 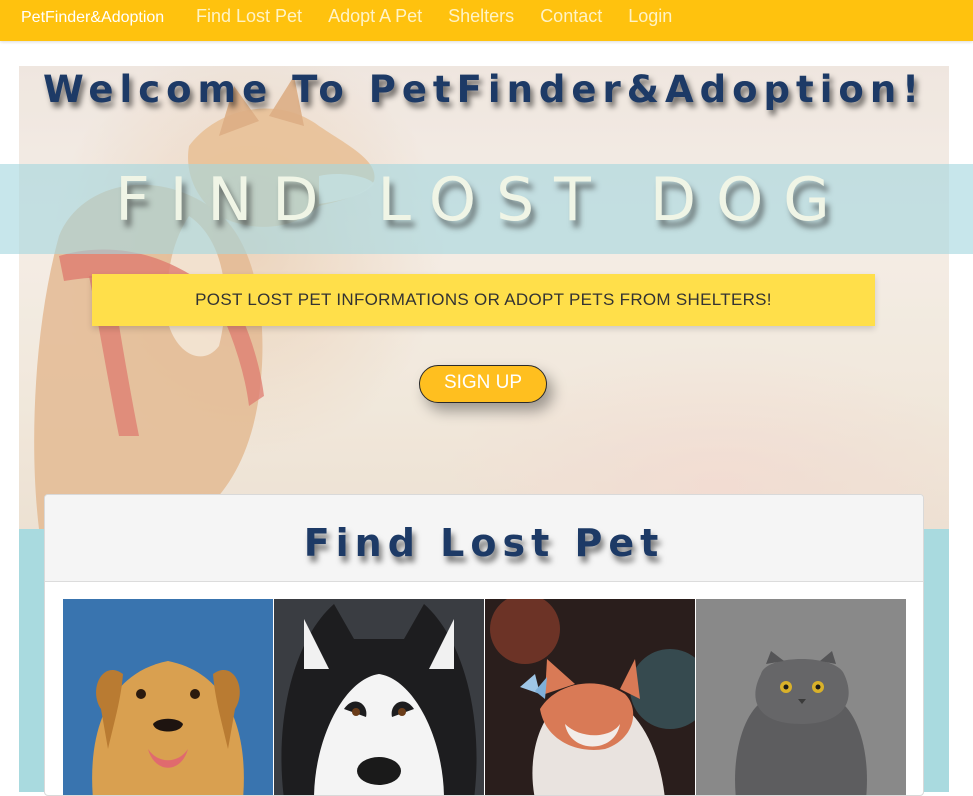 I want to click on nav-link-find-lost-pet: Find Lost Pet, so click(x=249, y=16).